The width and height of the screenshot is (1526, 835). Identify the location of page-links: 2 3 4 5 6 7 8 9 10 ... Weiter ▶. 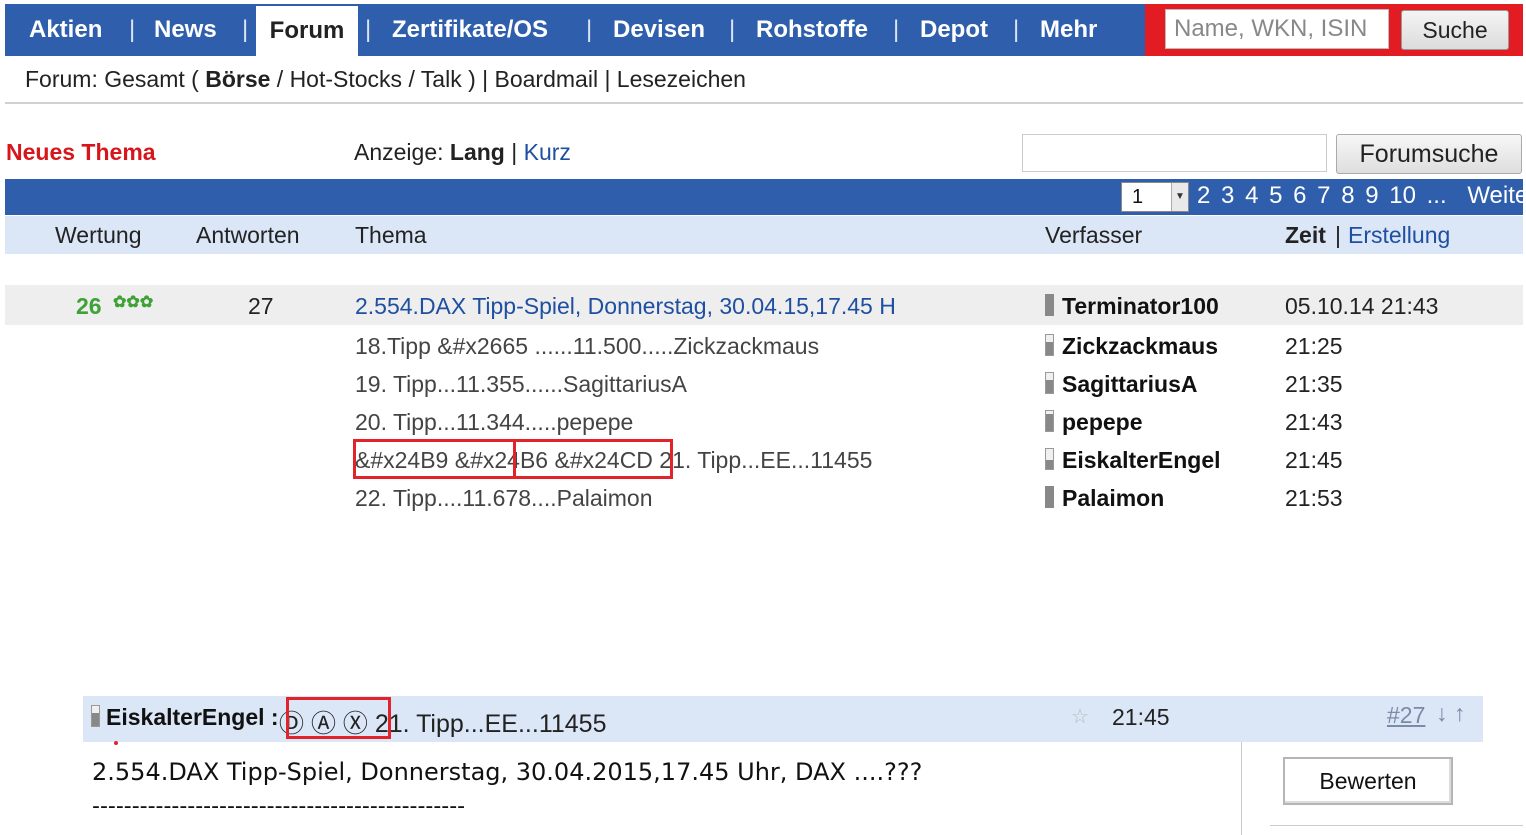
(1361, 197).